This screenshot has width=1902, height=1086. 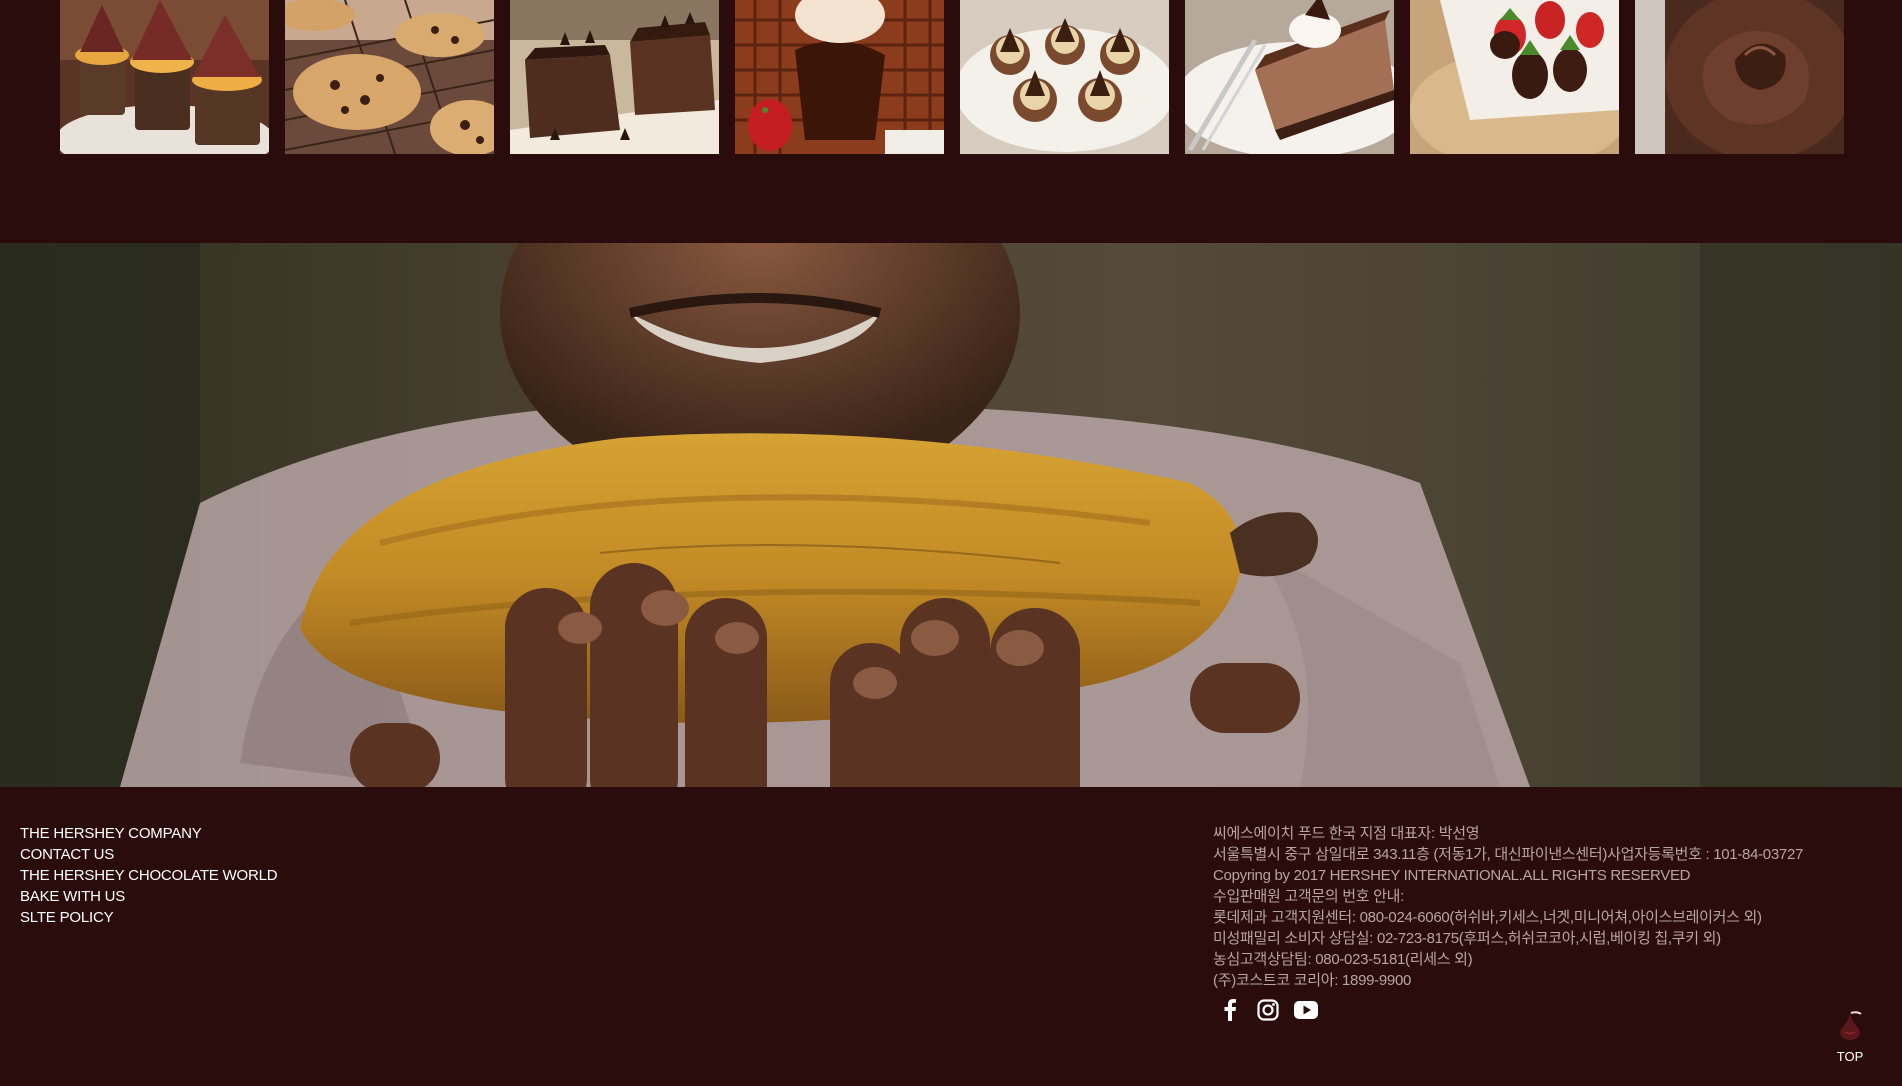 I want to click on chocolate-brownies-image, so click(x=614, y=77).